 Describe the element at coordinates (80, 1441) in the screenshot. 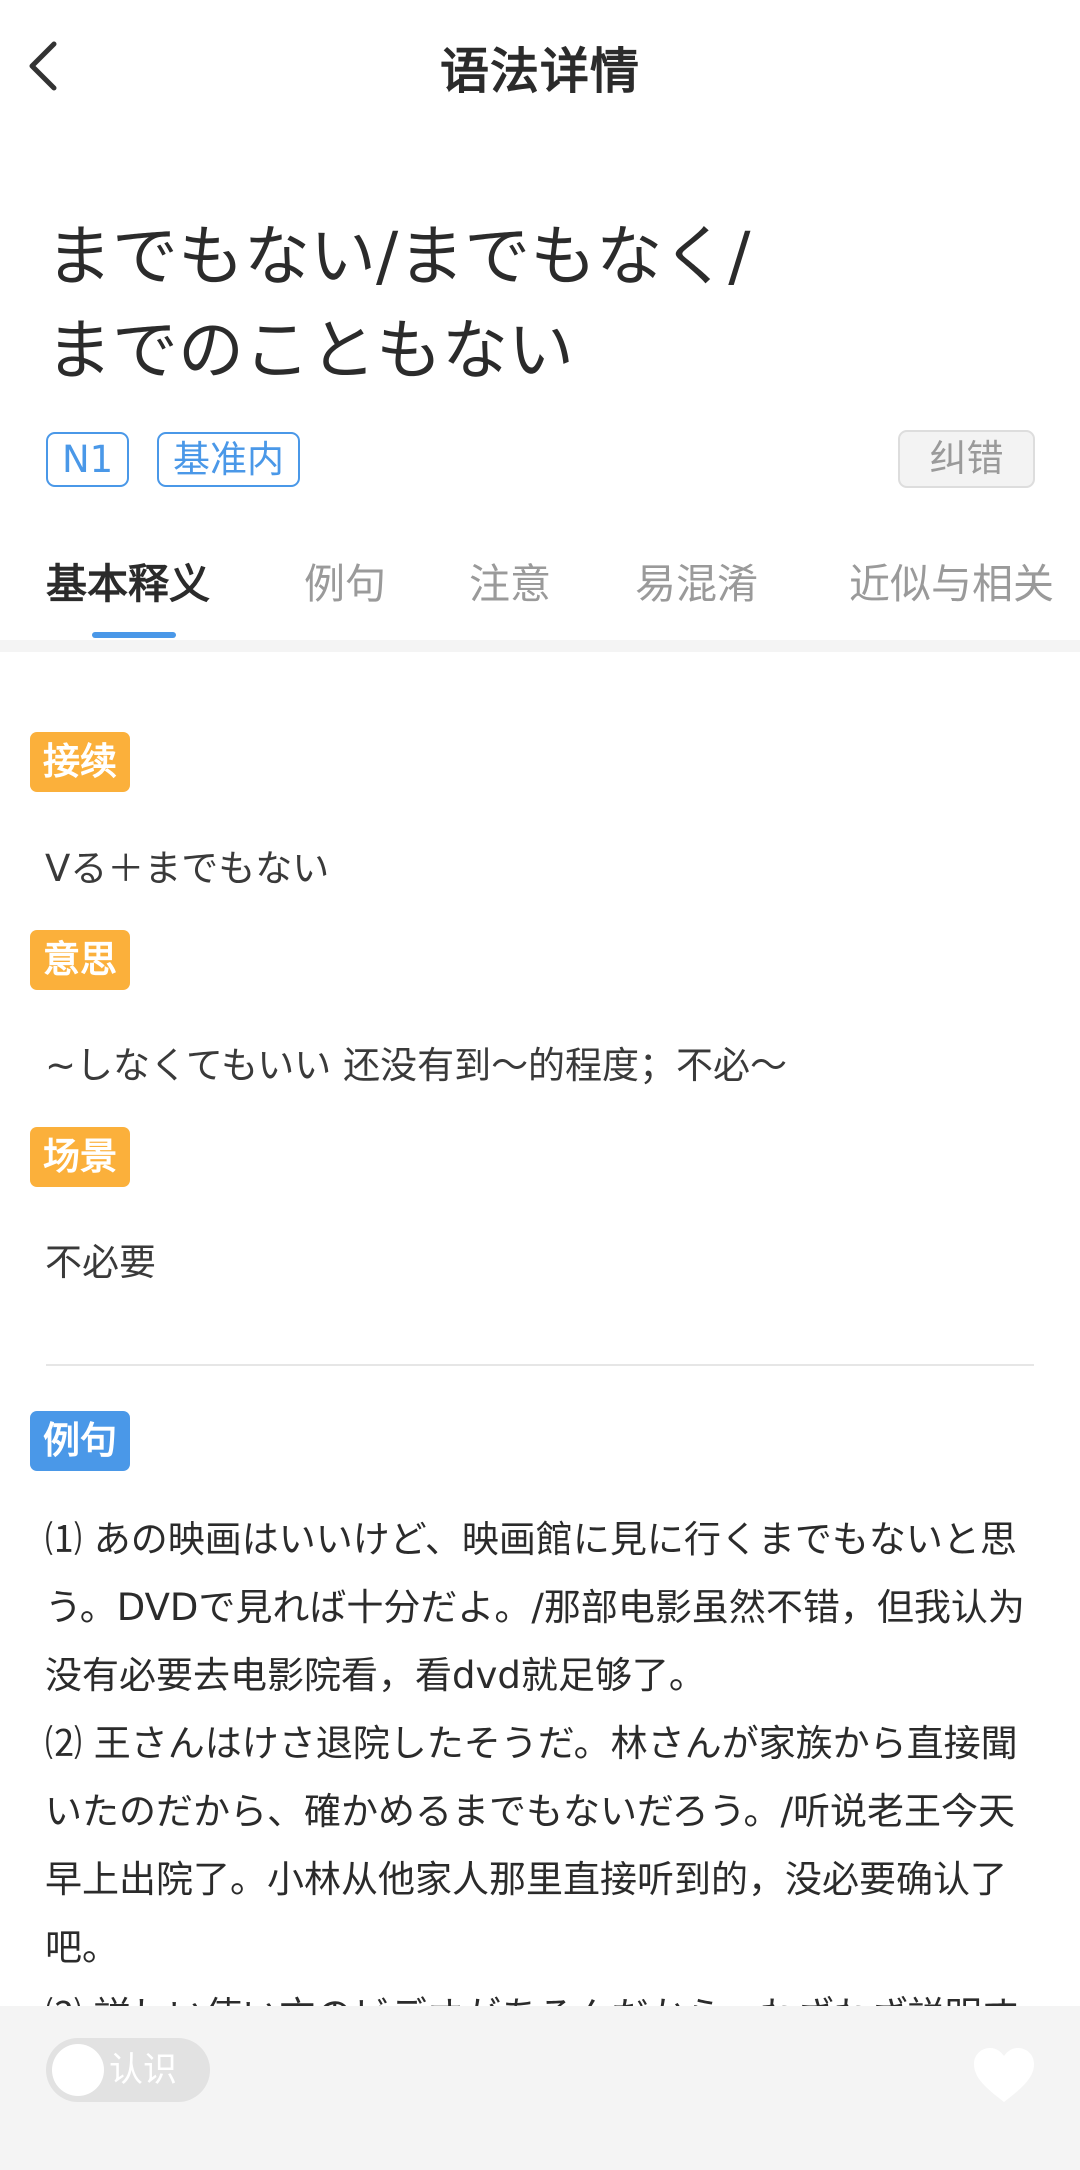

I see `examples-label: 例句` at that location.